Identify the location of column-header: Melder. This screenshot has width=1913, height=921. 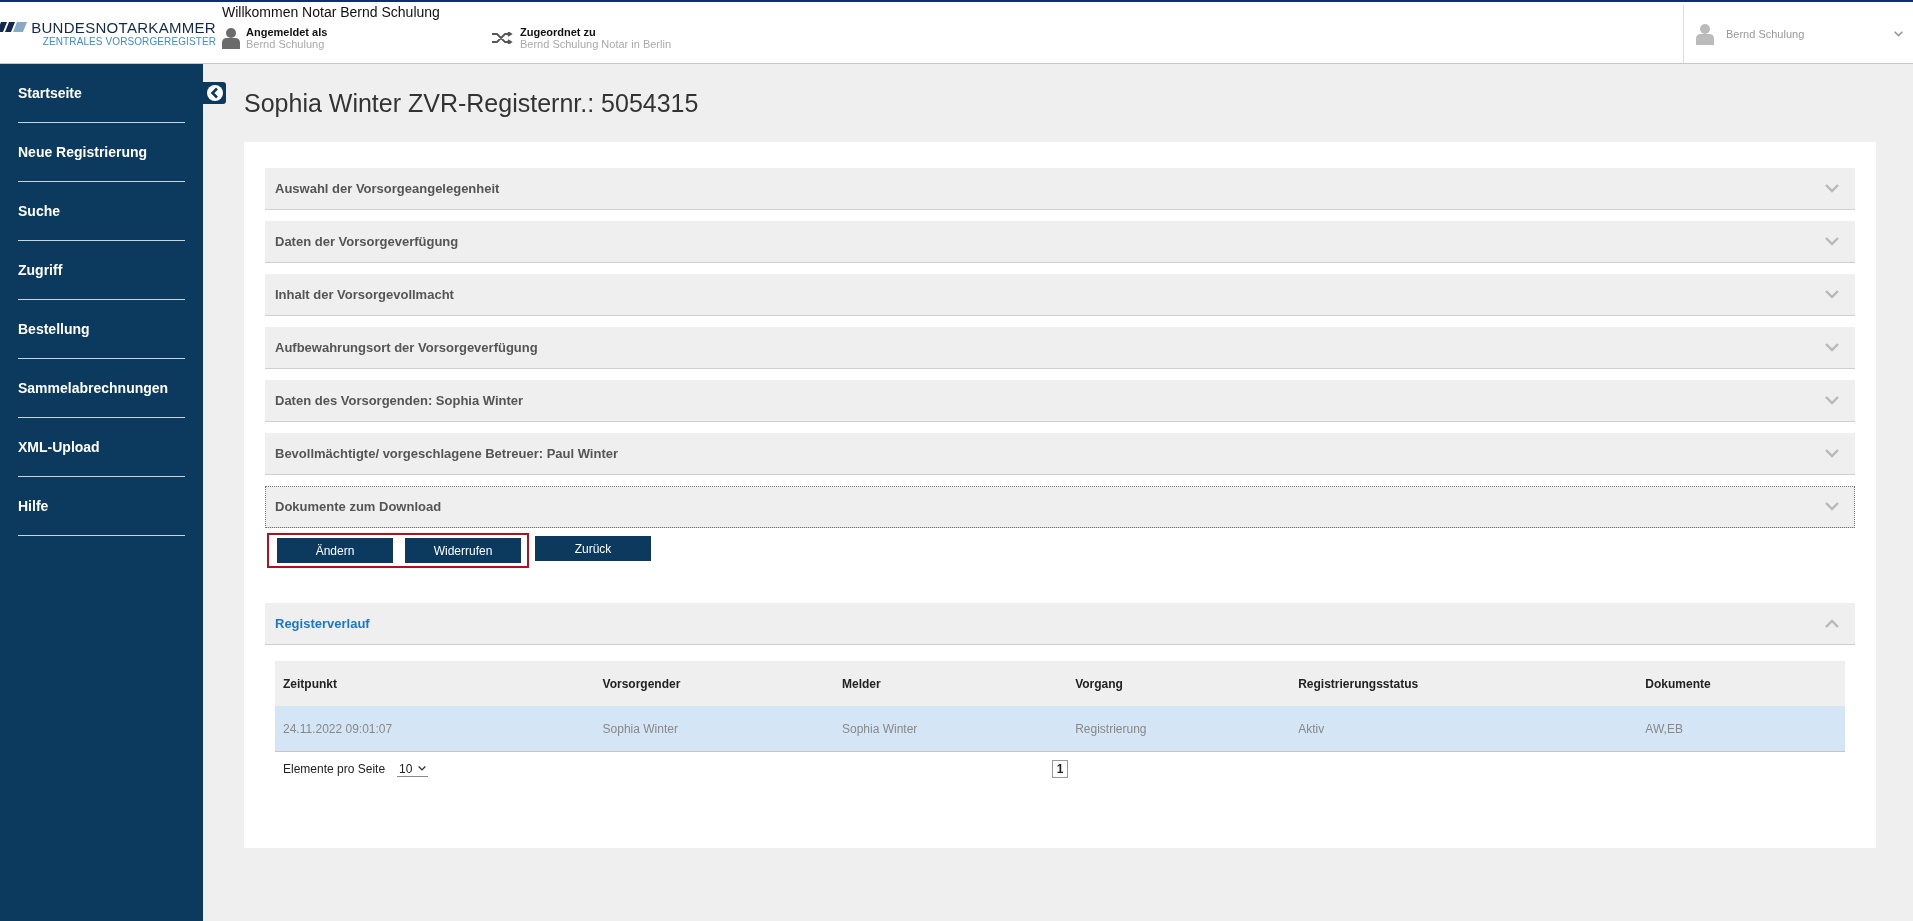
(950, 683).